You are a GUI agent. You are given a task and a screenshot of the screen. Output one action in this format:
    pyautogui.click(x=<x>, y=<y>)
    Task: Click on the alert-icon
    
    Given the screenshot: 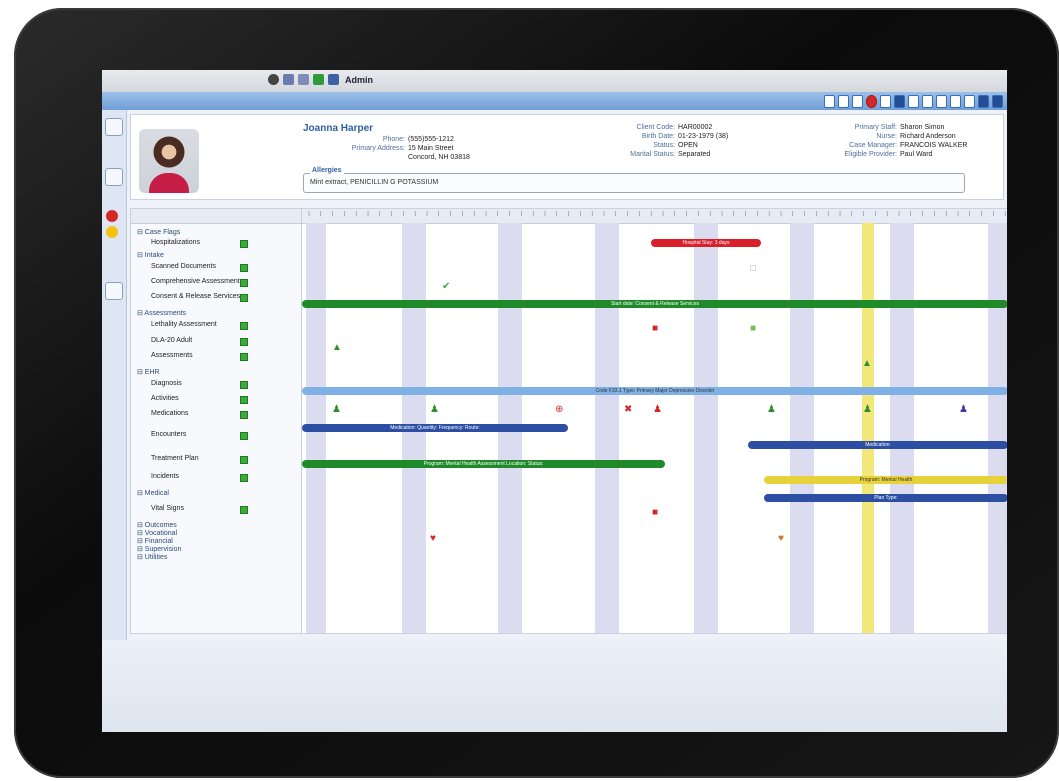 What is the action you would take?
    pyautogui.click(x=871, y=101)
    